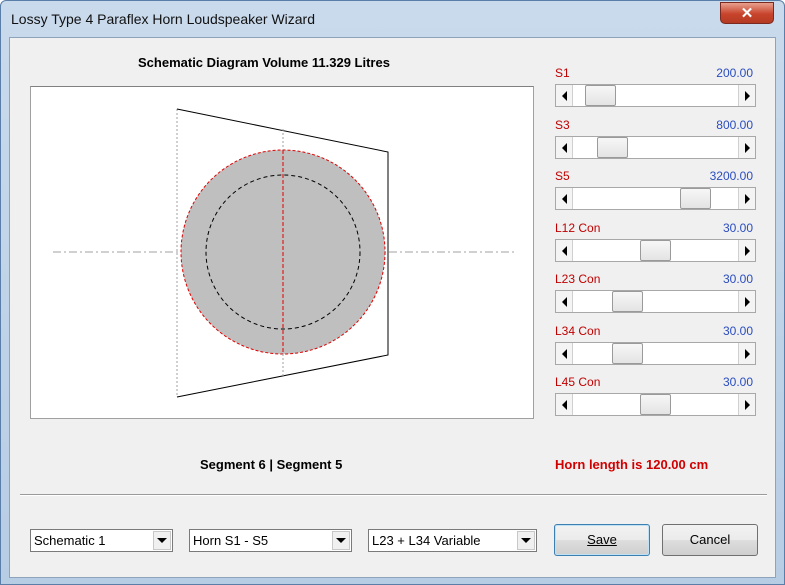  Describe the element at coordinates (264, 62) in the screenshot. I see `diagram-heading: Schematic Diagram Volume 11.329 Litres` at that location.